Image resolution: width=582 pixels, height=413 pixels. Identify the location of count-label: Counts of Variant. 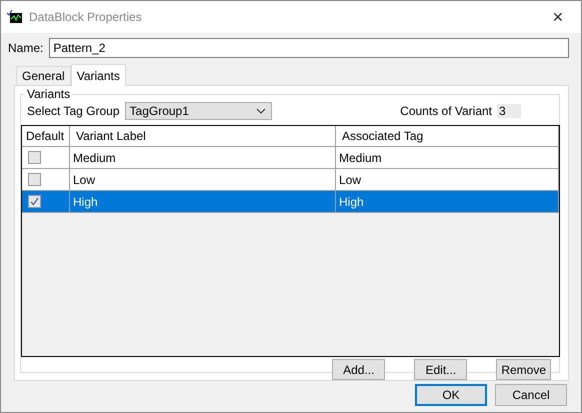
(446, 111).